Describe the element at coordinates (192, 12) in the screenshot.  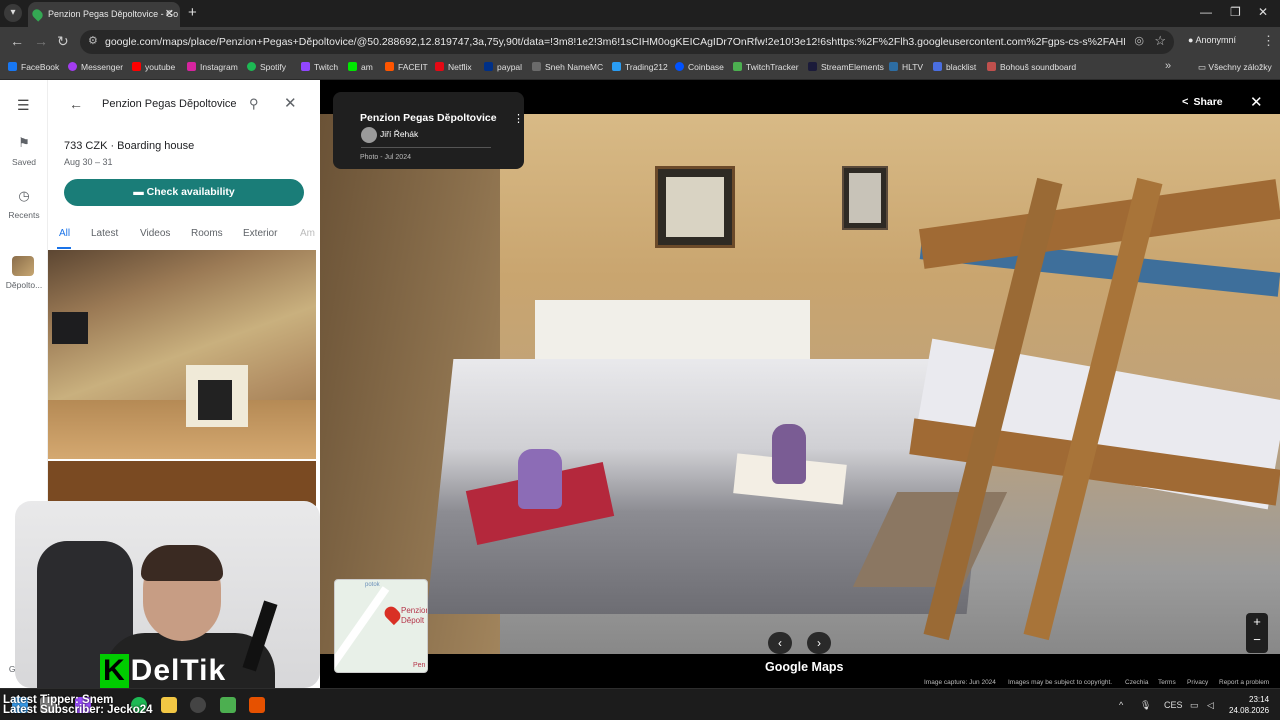
I see `new-tab-button: +` at that location.